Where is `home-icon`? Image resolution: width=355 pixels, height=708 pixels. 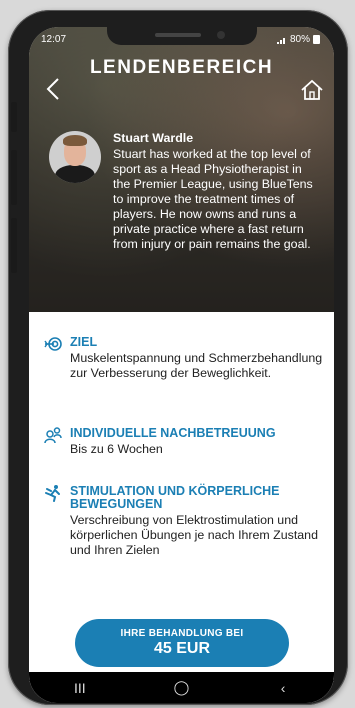
home-icon is located at coordinates (312, 89).